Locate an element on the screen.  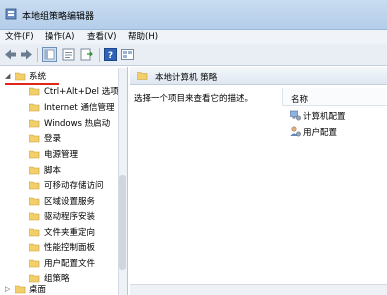
tree-item-label: 文件夹重定向 is located at coordinates (70, 233).